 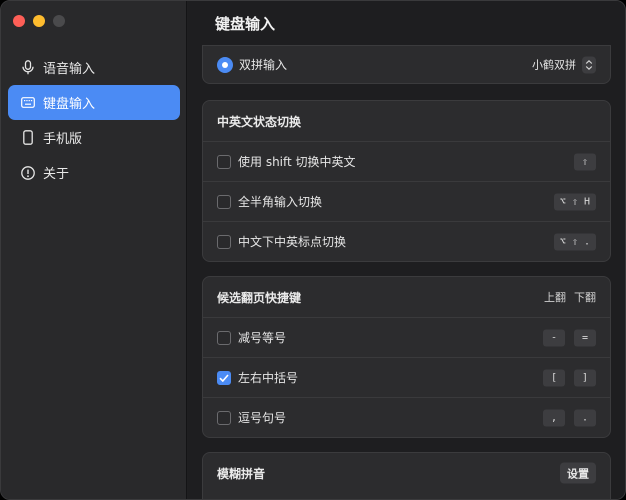 What do you see at coordinates (259, 121) in the screenshot?
I see `section-title: 中英文状态切换` at bounding box center [259, 121].